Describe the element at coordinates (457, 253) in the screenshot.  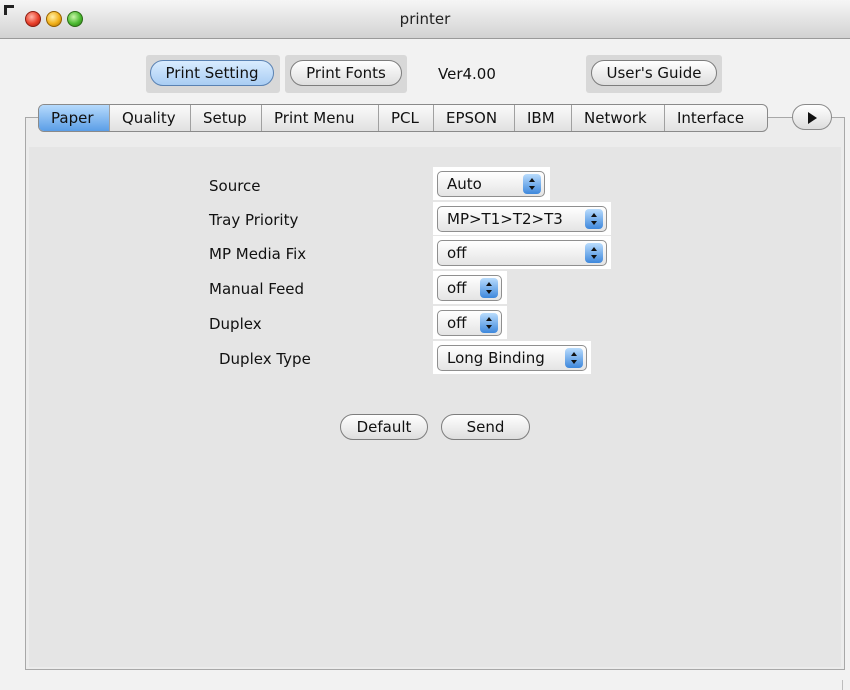
I see `mp-media-fix-value: off` at that location.